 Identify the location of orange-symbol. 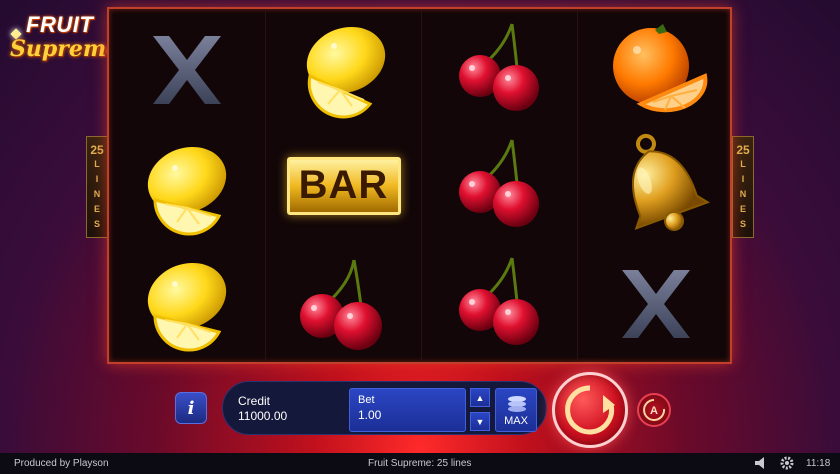
(655, 69).